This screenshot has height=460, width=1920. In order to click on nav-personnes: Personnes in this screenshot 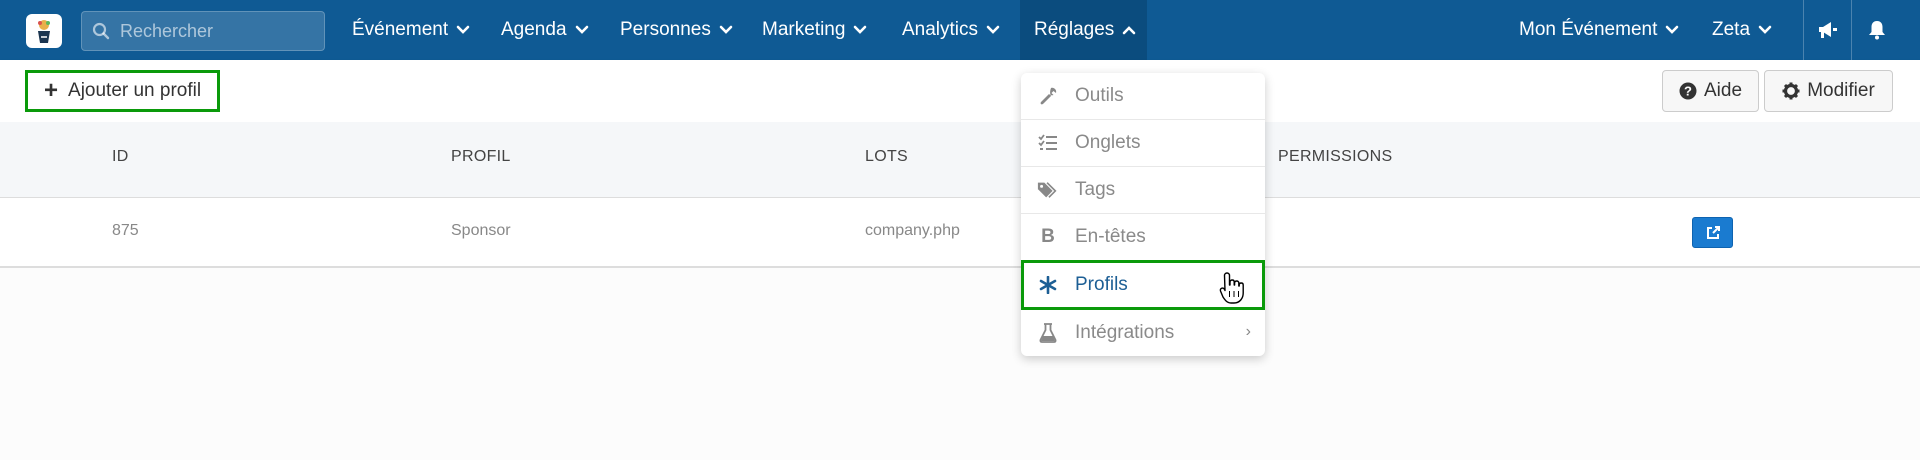, I will do `click(676, 30)`.